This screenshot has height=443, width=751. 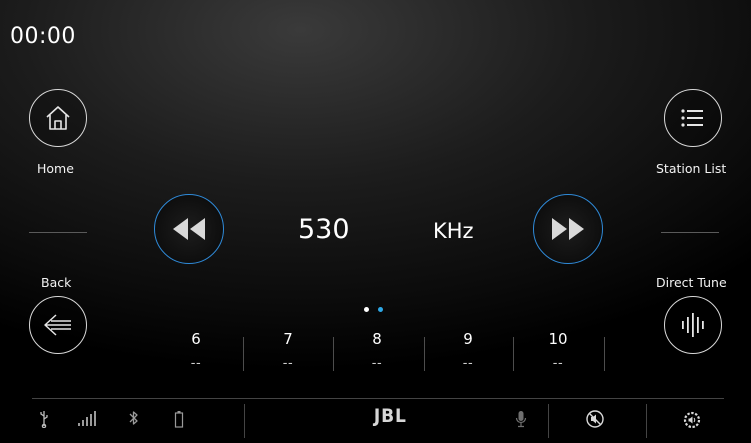 What do you see at coordinates (55, 168) in the screenshot?
I see `home-label: Home` at bounding box center [55, 168].